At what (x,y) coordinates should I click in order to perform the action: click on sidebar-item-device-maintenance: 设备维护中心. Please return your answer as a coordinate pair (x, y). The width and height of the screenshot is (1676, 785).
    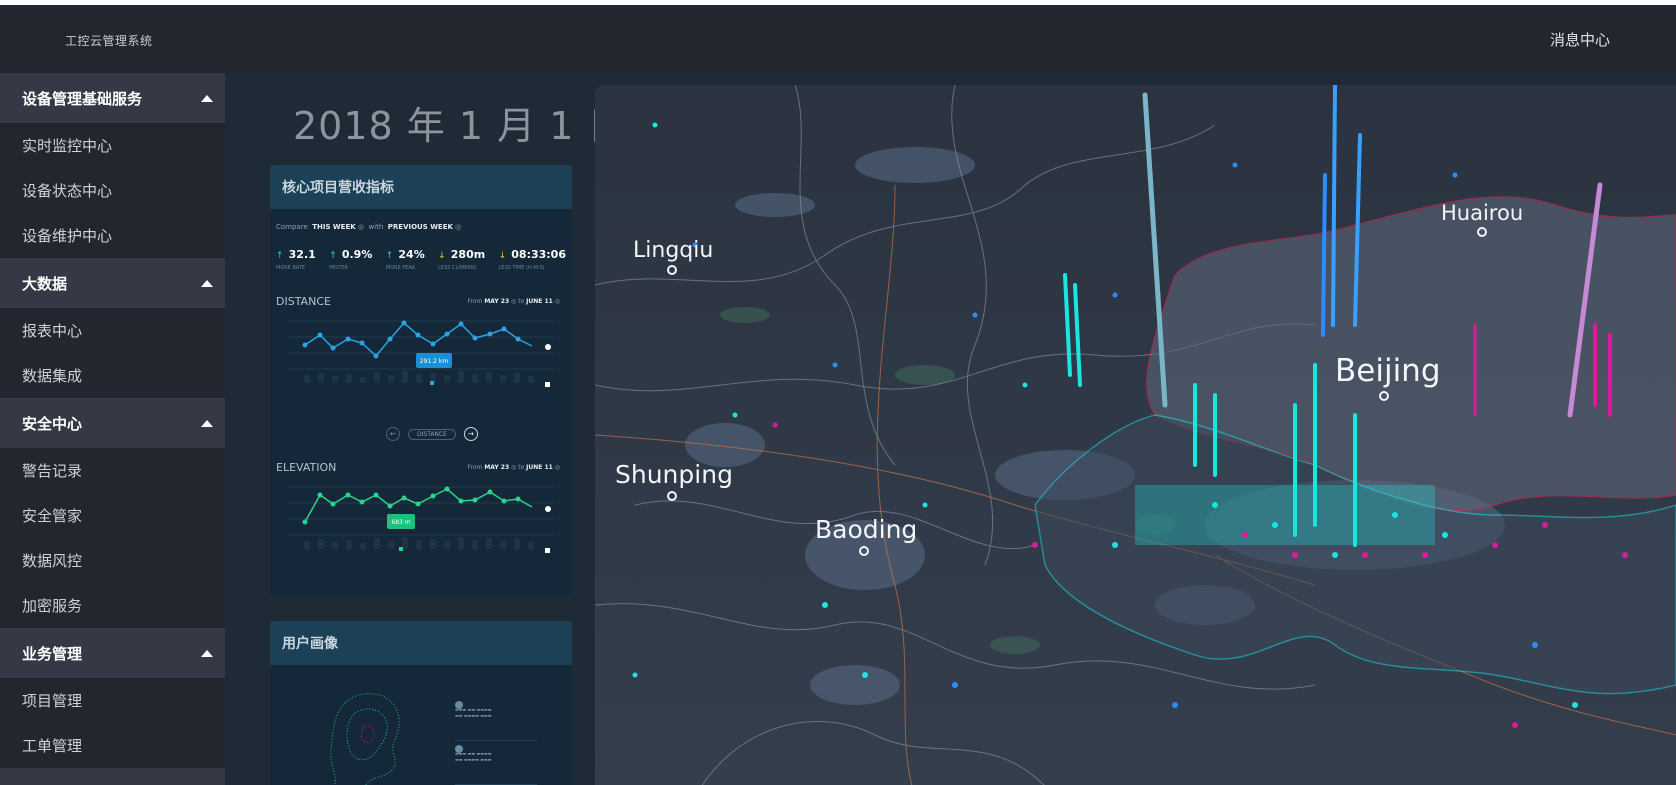
    Looking at the image, I should click on (112, 235).